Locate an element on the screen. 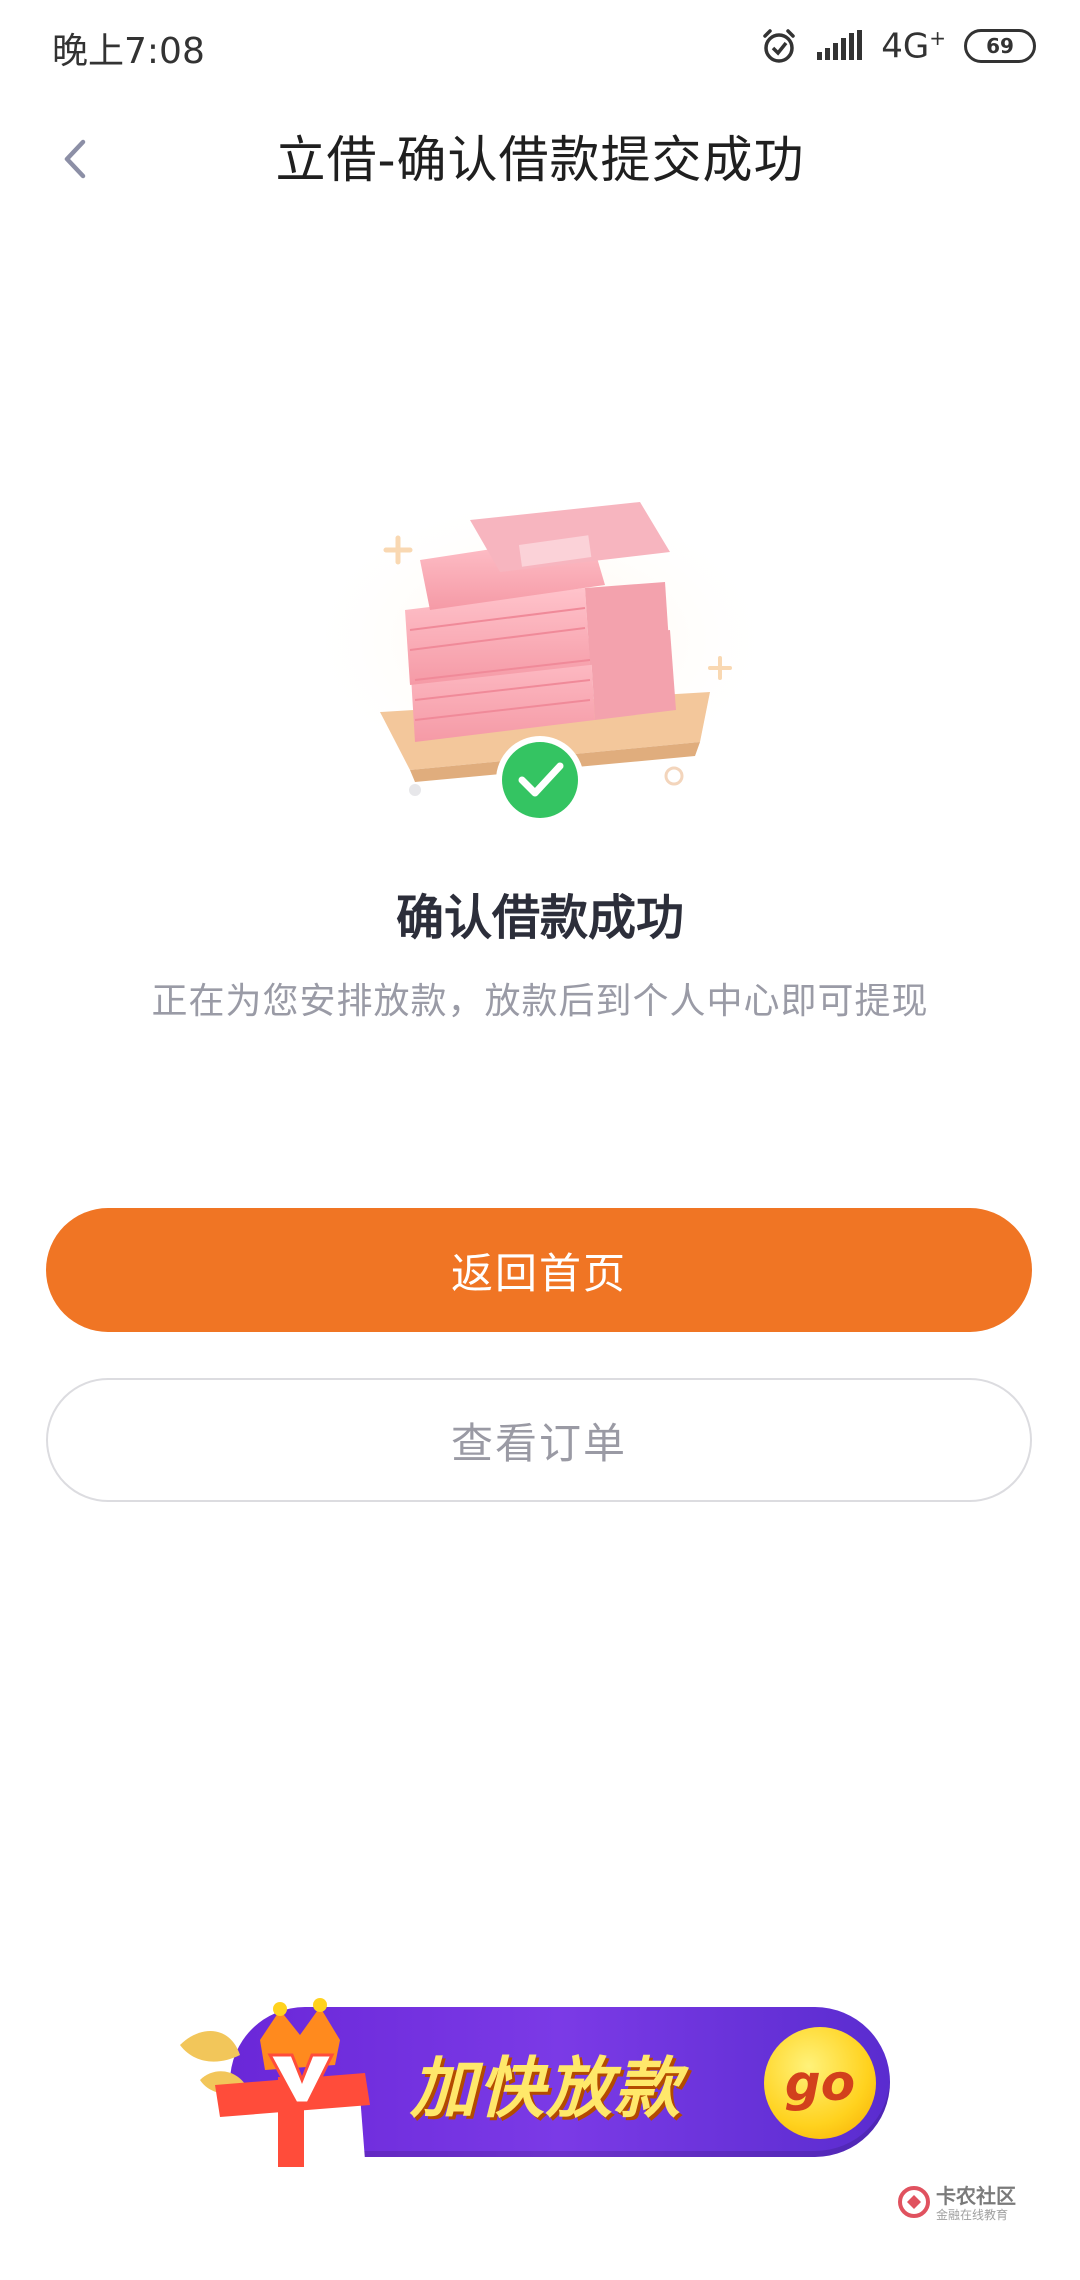 The height and width of the screenshot is (2280, 1080). go-button: go is located at coordinates (820, 2083).